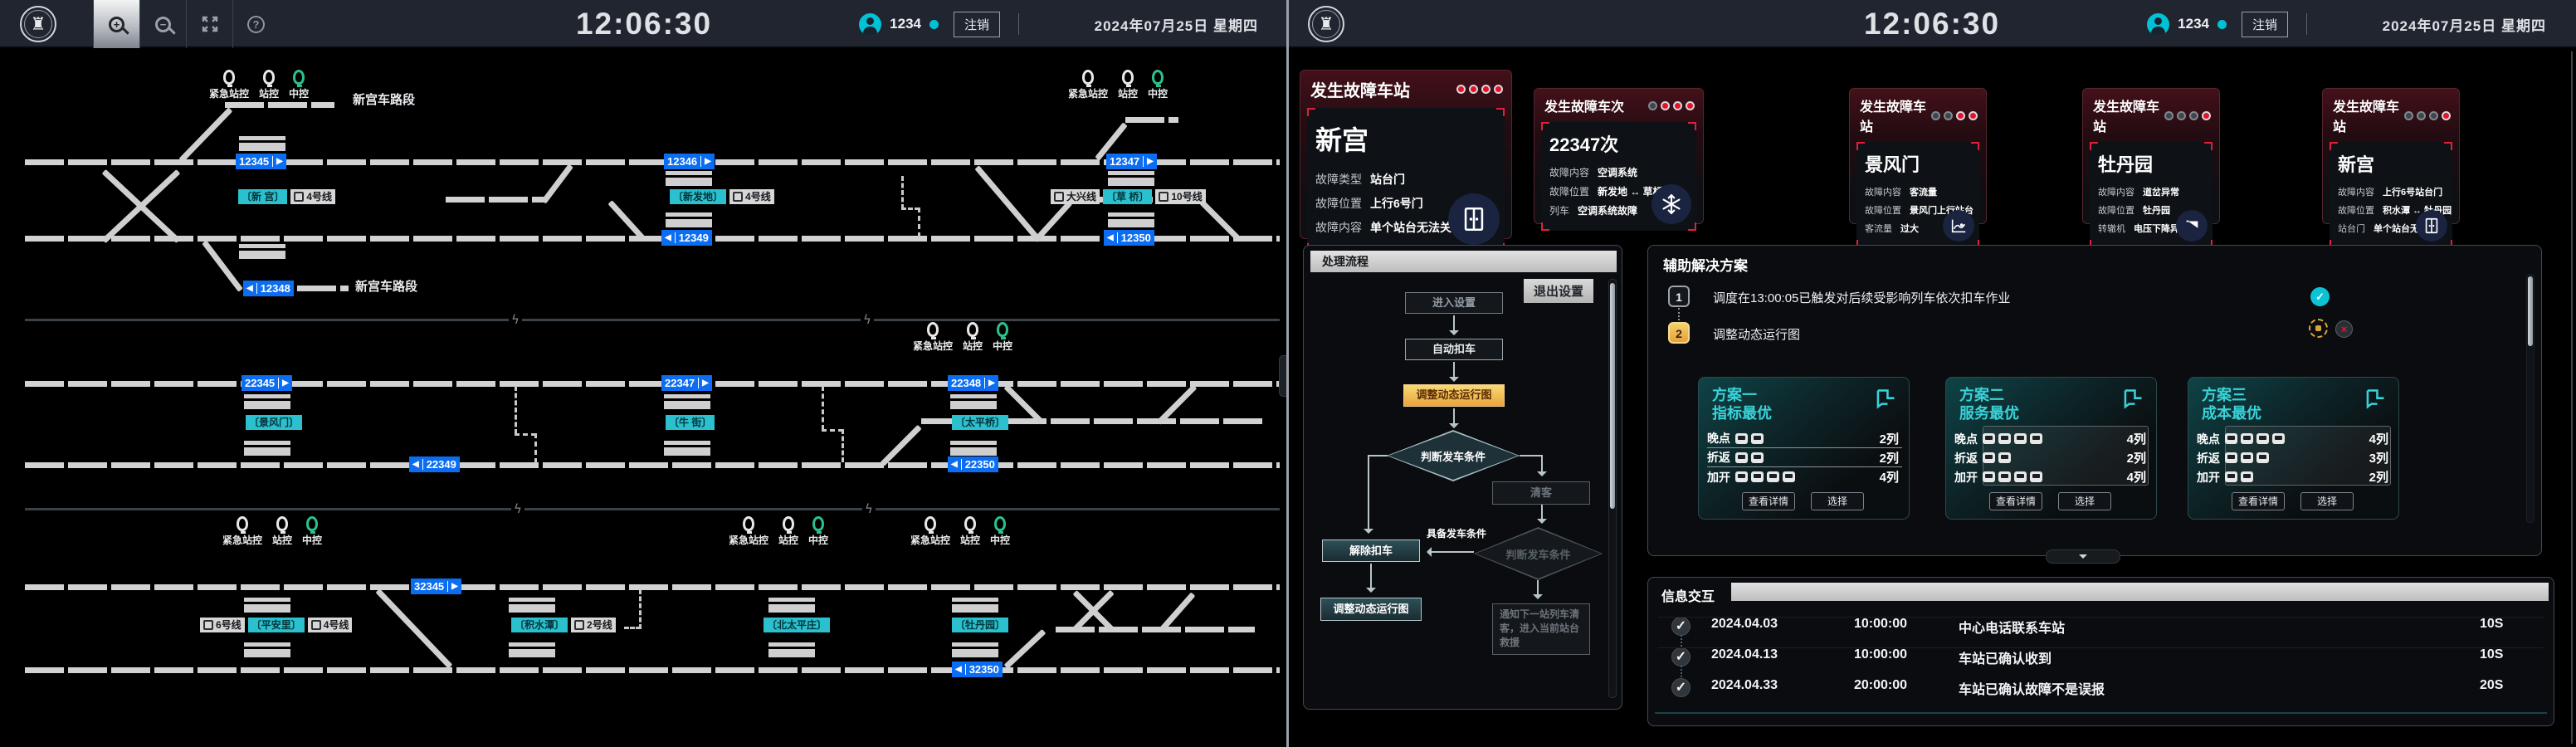  What do you see at coordinates (689, 161) in the screenshot?
I see `train-12346: 12346 ▶` at bounding box center [689, 161].